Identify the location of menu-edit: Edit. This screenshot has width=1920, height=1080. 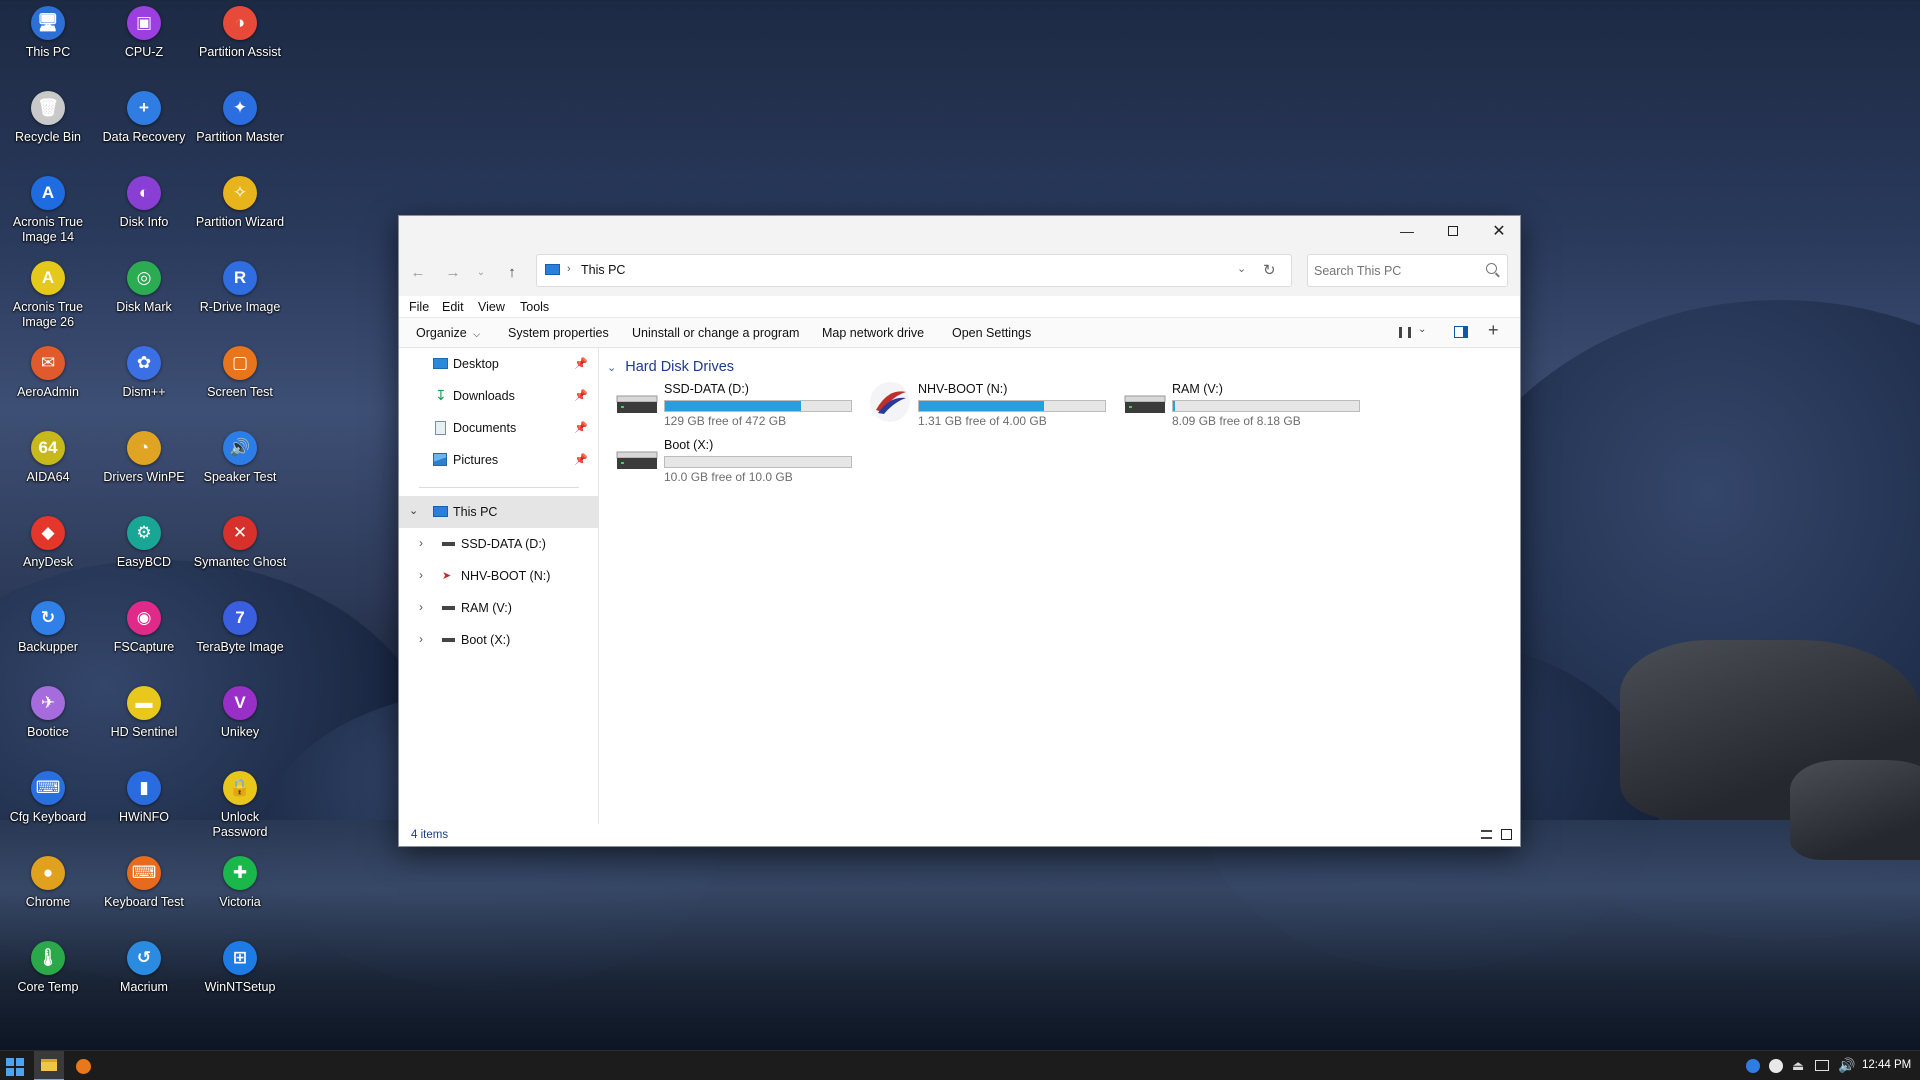
(453, 307).